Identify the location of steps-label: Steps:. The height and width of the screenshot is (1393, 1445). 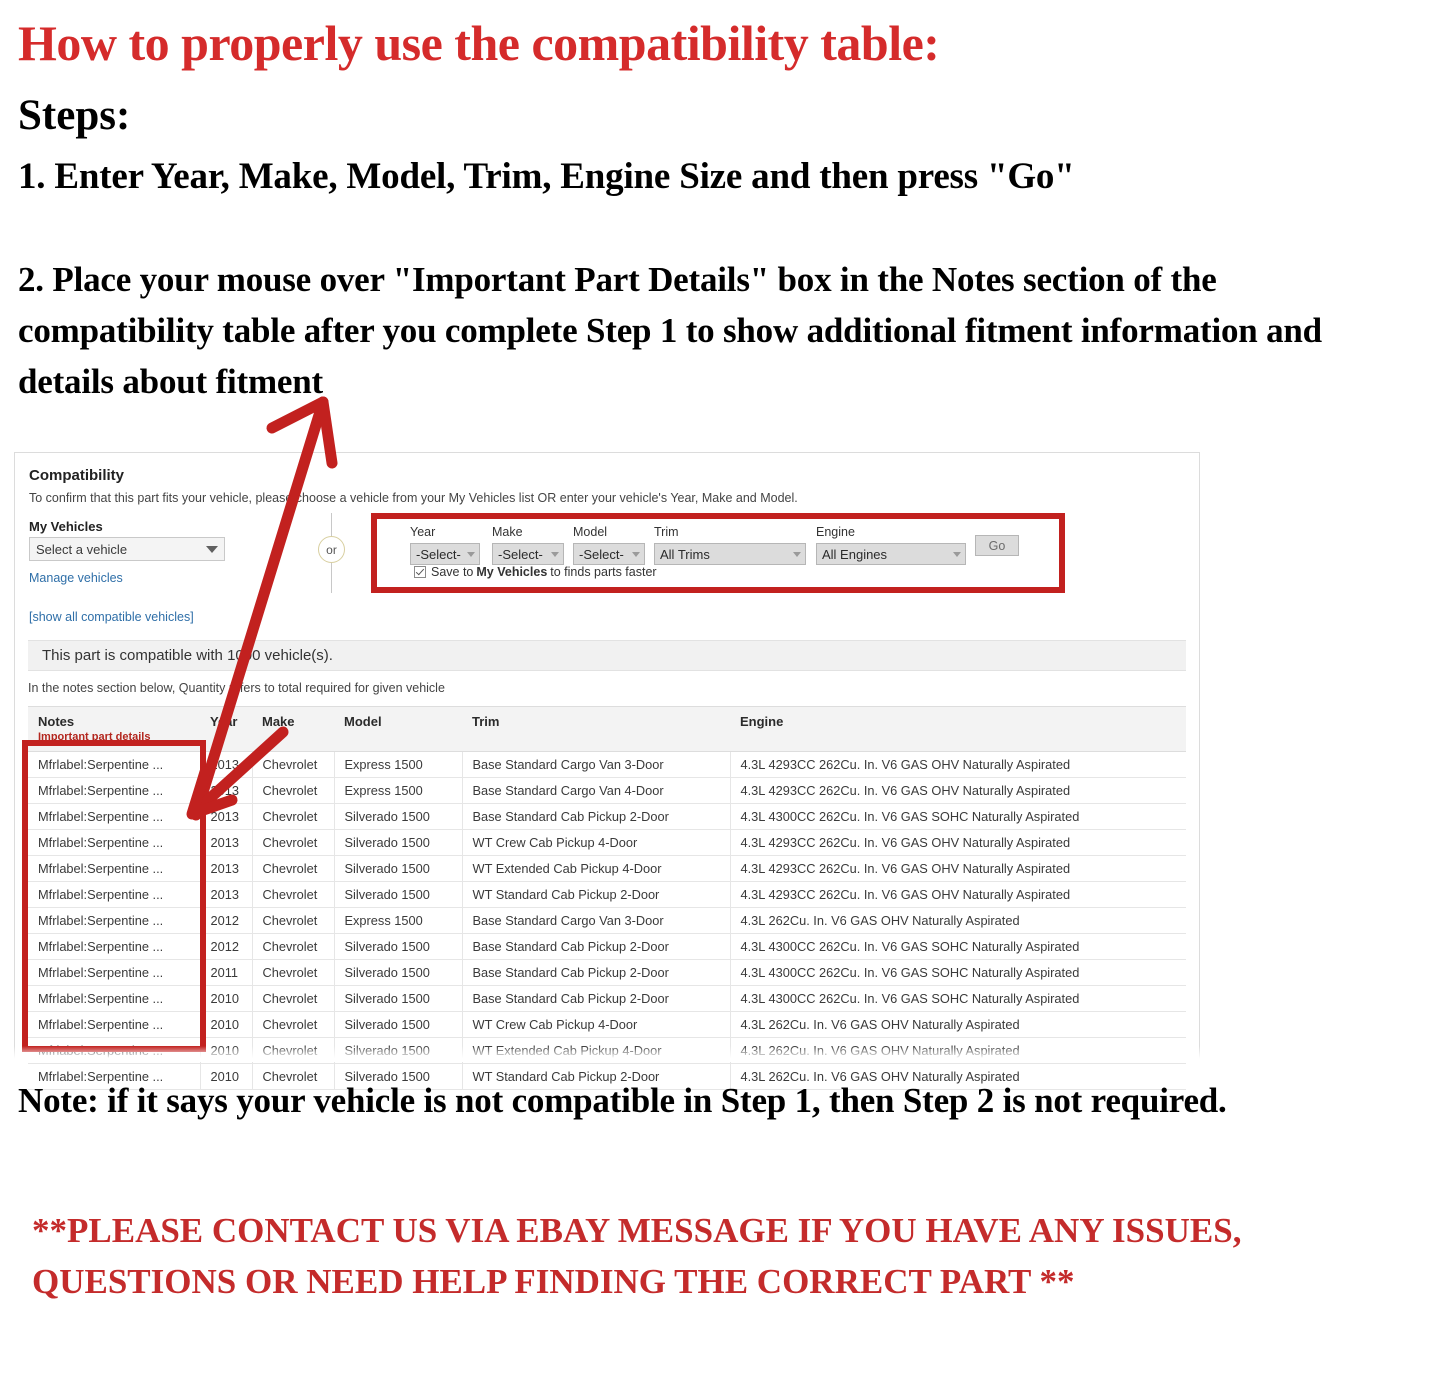
(74, 115).